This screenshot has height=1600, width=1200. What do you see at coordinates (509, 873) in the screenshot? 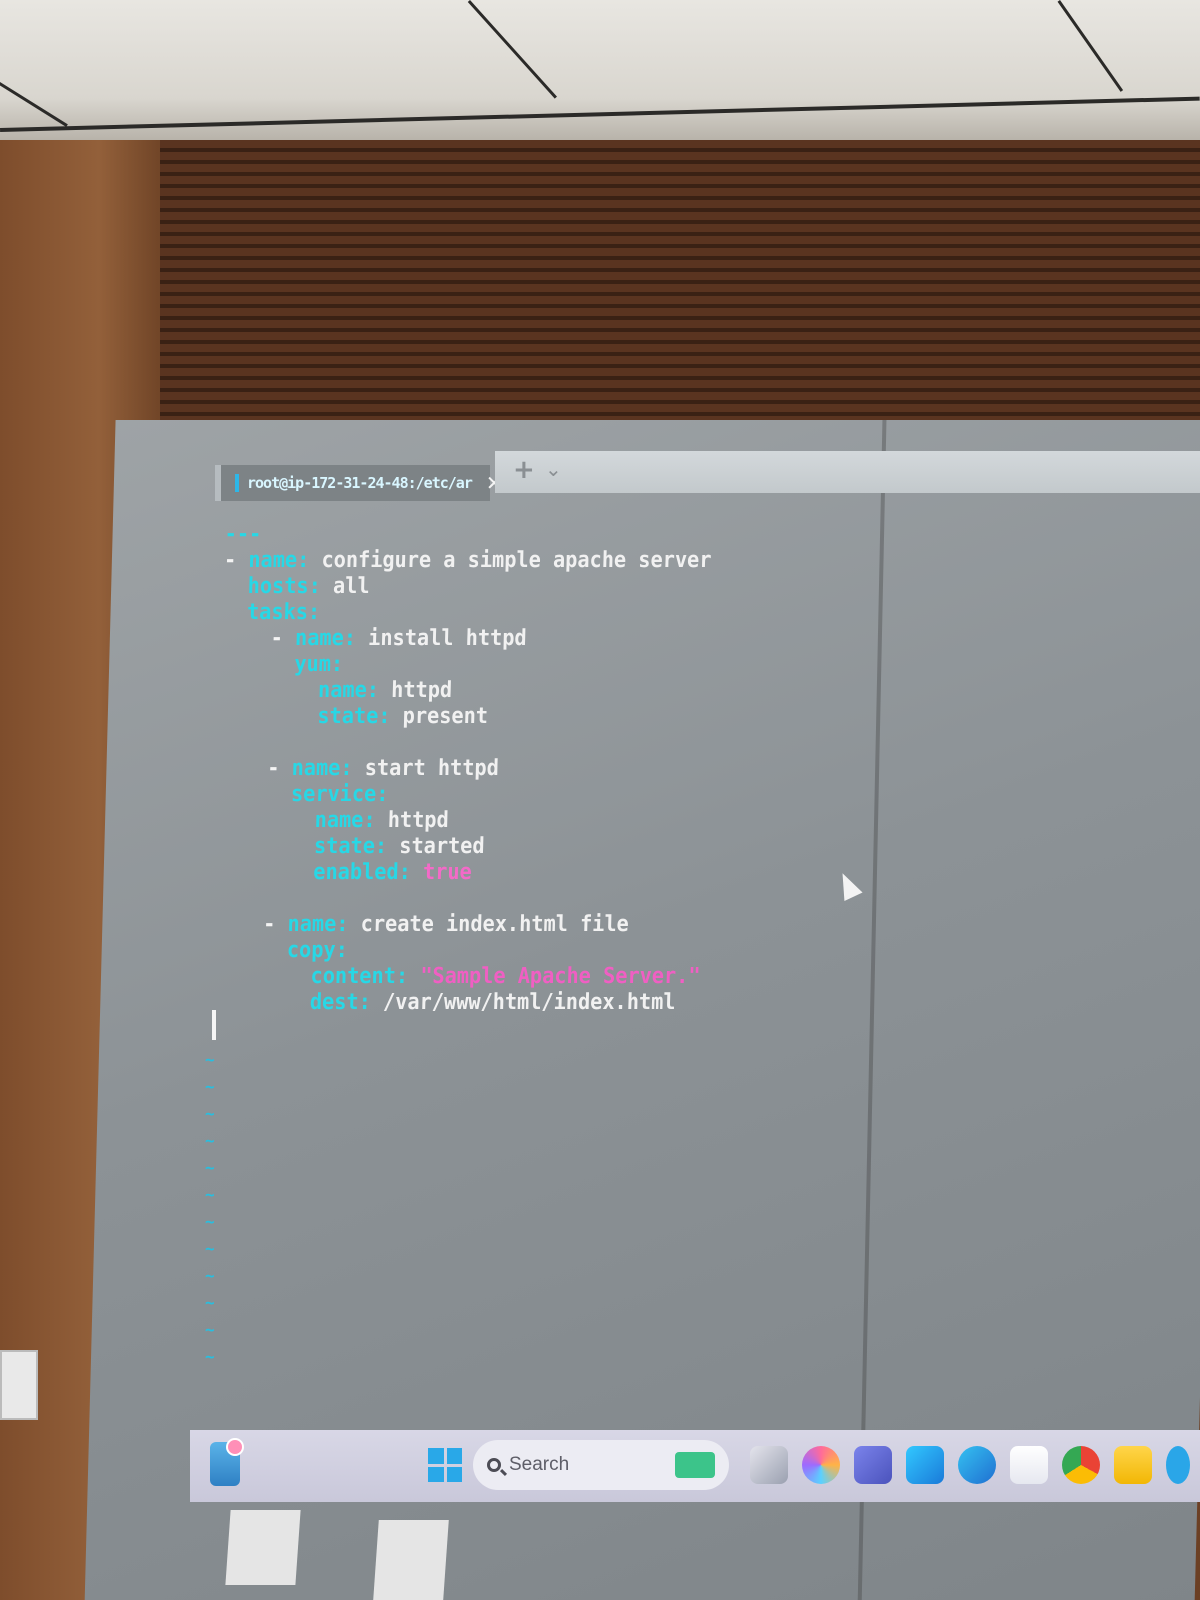
I see `code-line: enabled: true` at bounding box center [509, 873].